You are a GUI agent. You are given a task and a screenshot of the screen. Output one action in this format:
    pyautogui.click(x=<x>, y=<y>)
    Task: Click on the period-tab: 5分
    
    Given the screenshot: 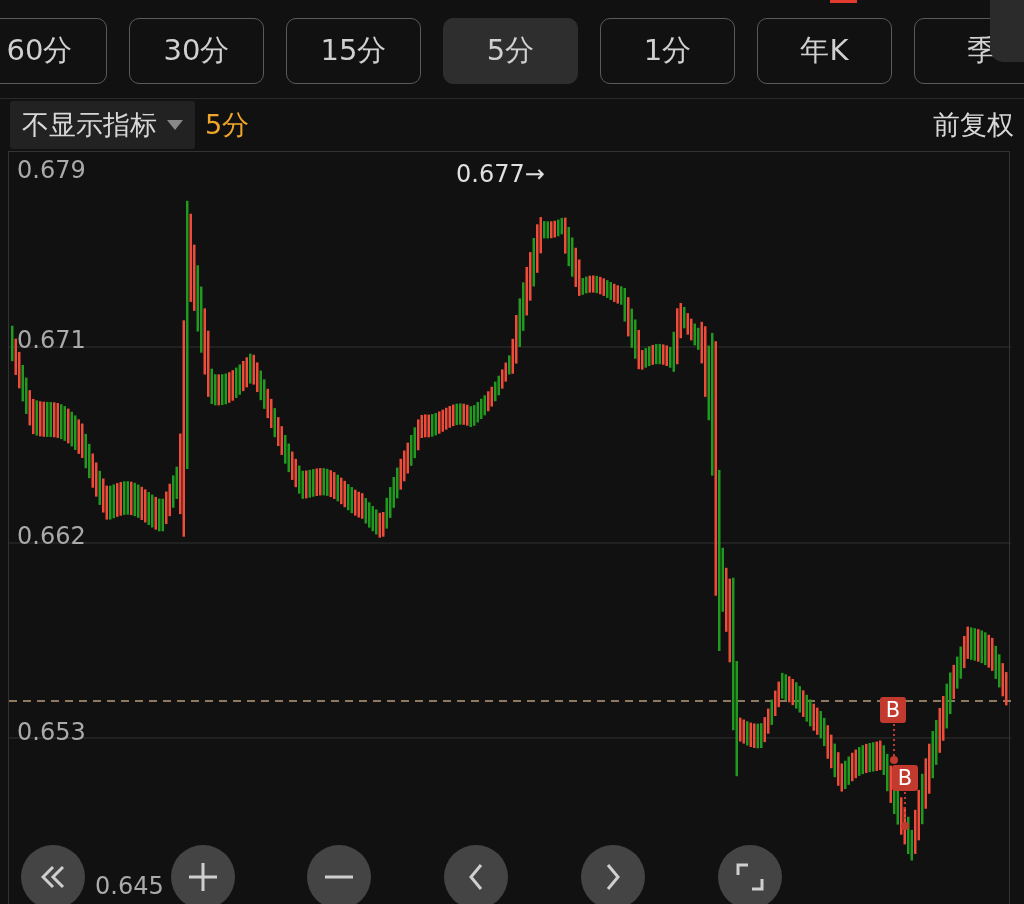 What is the action you would take?
    pyautogui.click(x=510, y=51)
    